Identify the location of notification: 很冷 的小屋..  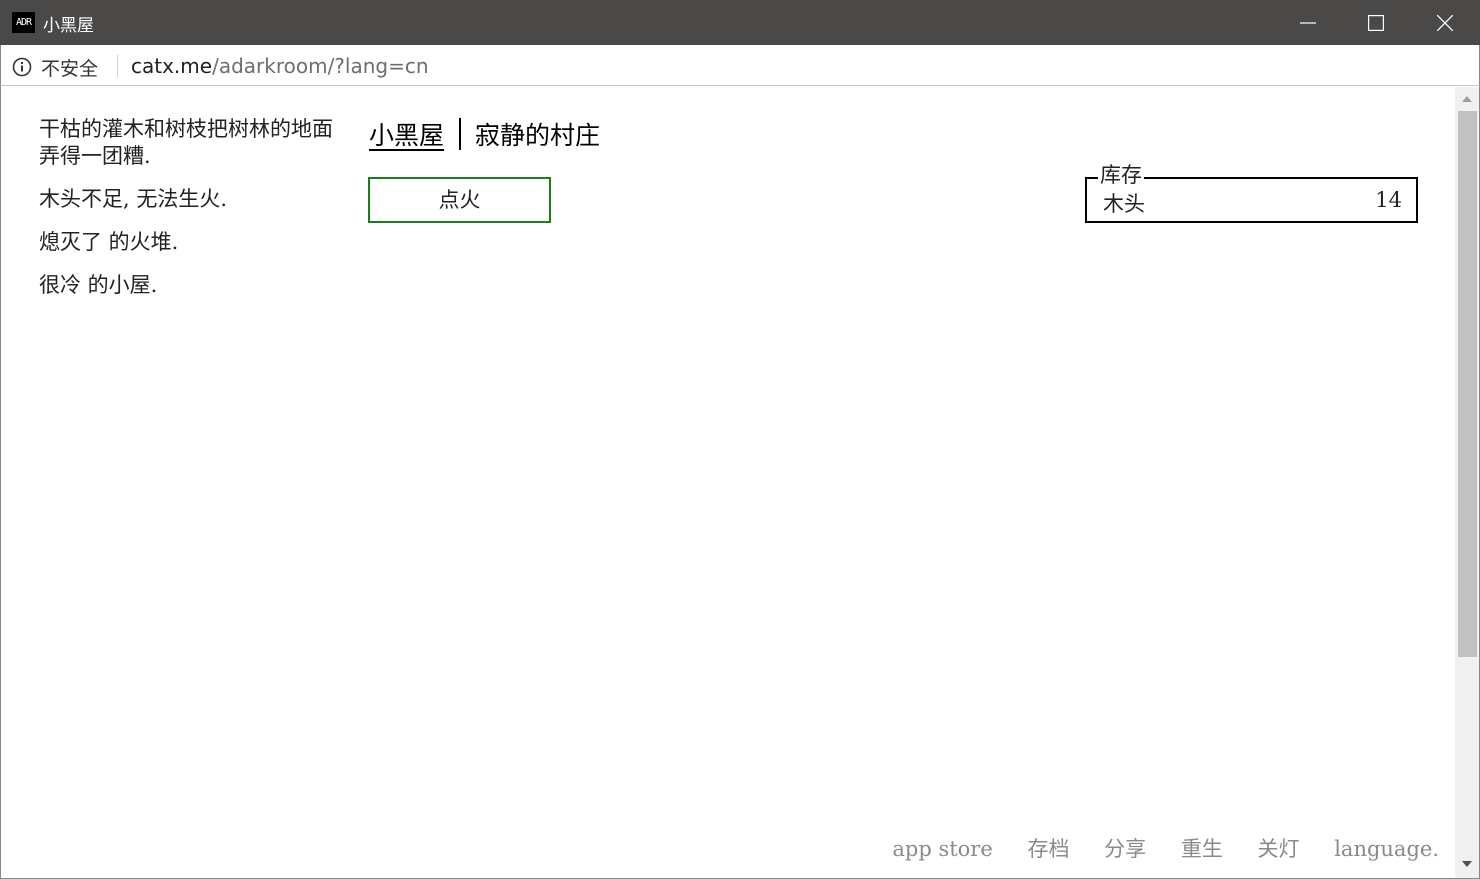
(98, 285).